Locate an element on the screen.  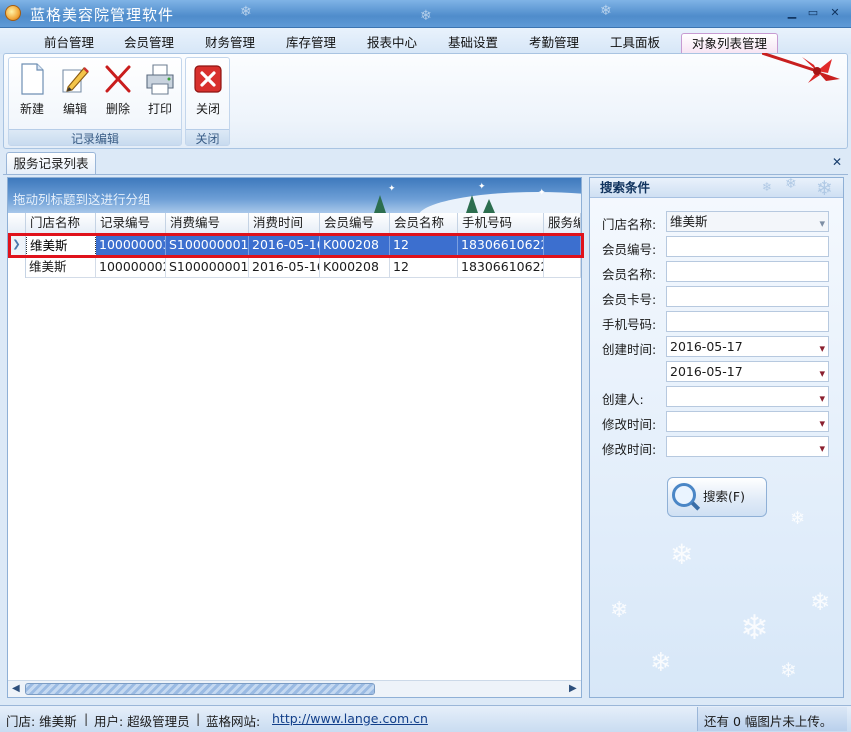
tab-basic-settings: 基础设置 is located at coordinates (473, 43).